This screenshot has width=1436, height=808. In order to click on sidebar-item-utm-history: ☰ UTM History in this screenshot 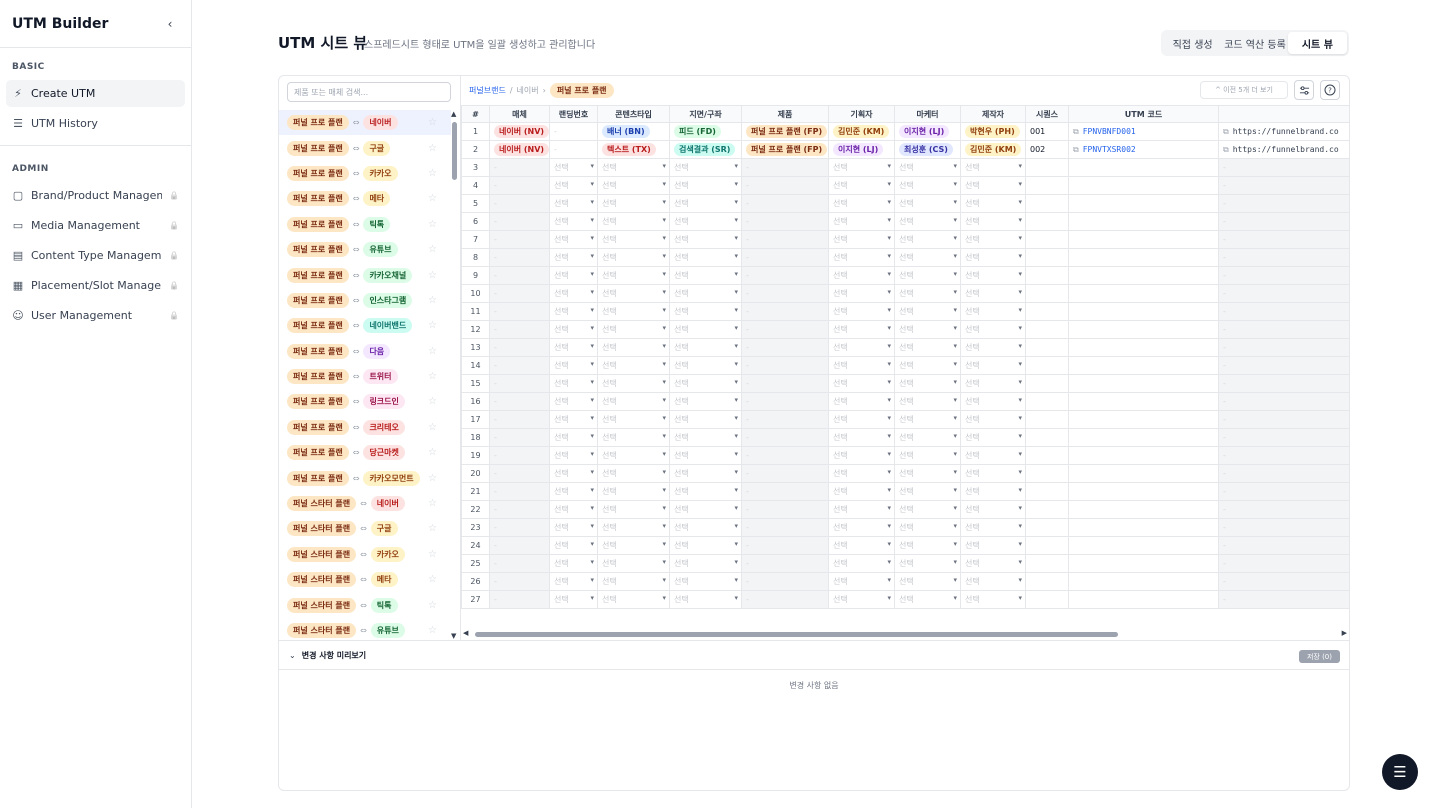, I will do `click(95, 123)`.